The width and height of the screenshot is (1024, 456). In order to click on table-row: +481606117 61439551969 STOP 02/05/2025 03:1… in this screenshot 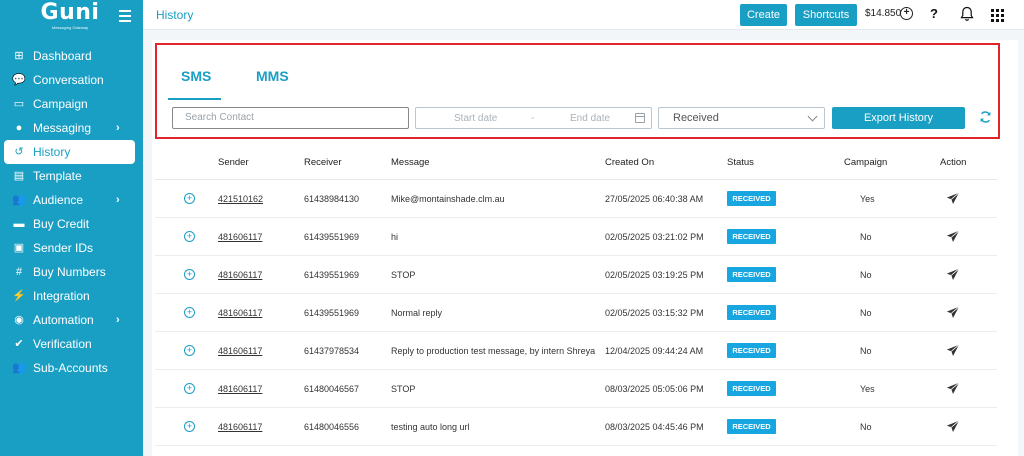, I will do `click(576, 275)`.